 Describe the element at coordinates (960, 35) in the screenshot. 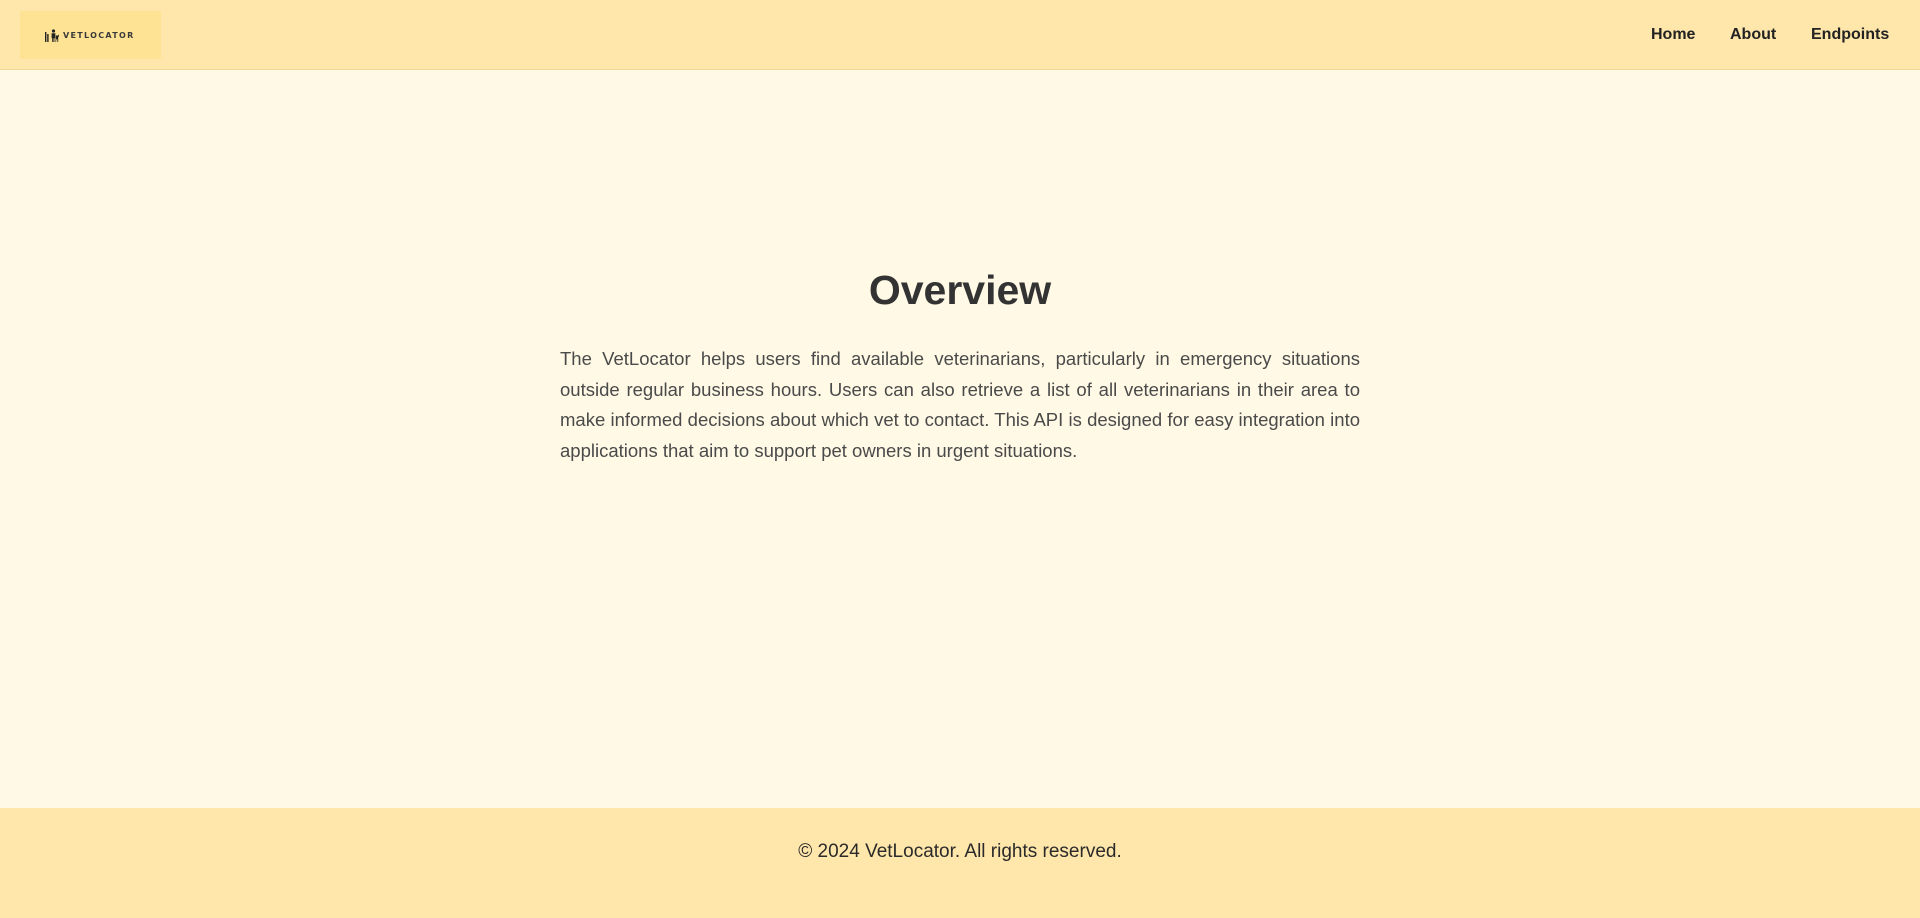

I see `top-navbar: VETLOCATOR Home About Endpoints` at that location.